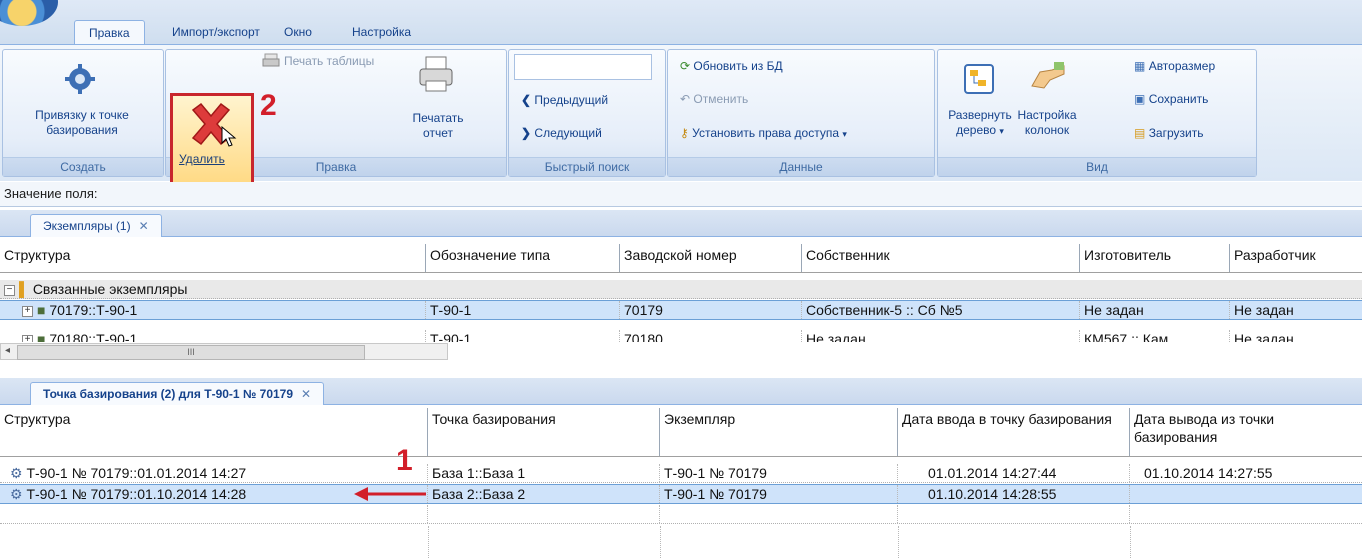  I want to click on row-developer: Не задан, so click(1264, 336).